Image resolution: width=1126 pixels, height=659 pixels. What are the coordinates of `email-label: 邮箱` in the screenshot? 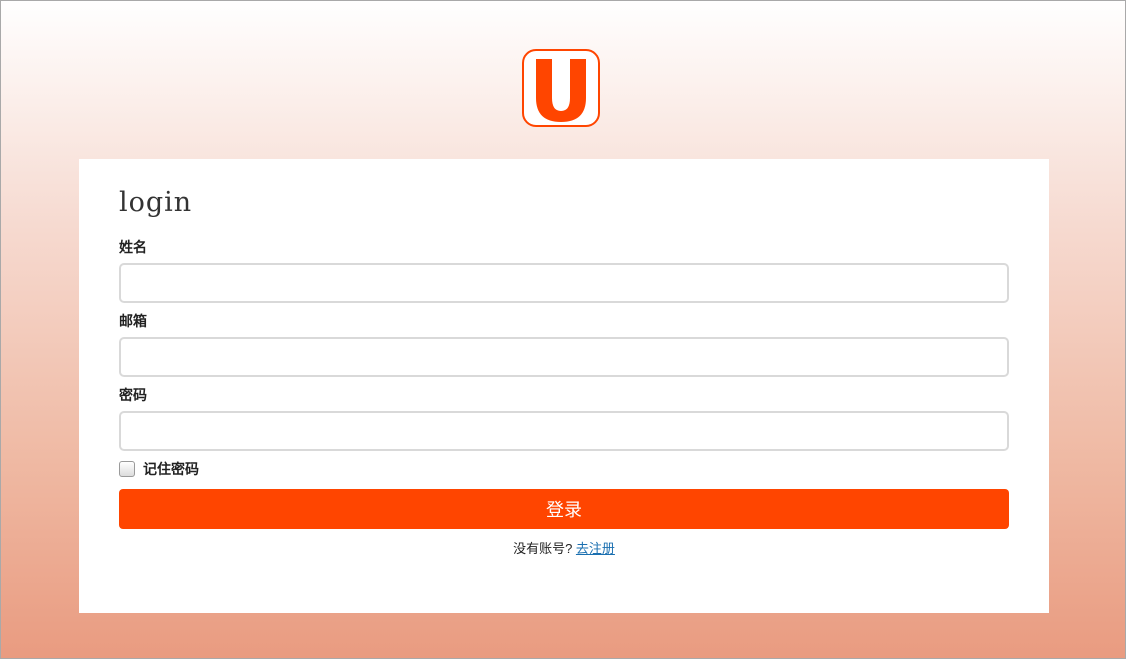 It's located at (133, 321).